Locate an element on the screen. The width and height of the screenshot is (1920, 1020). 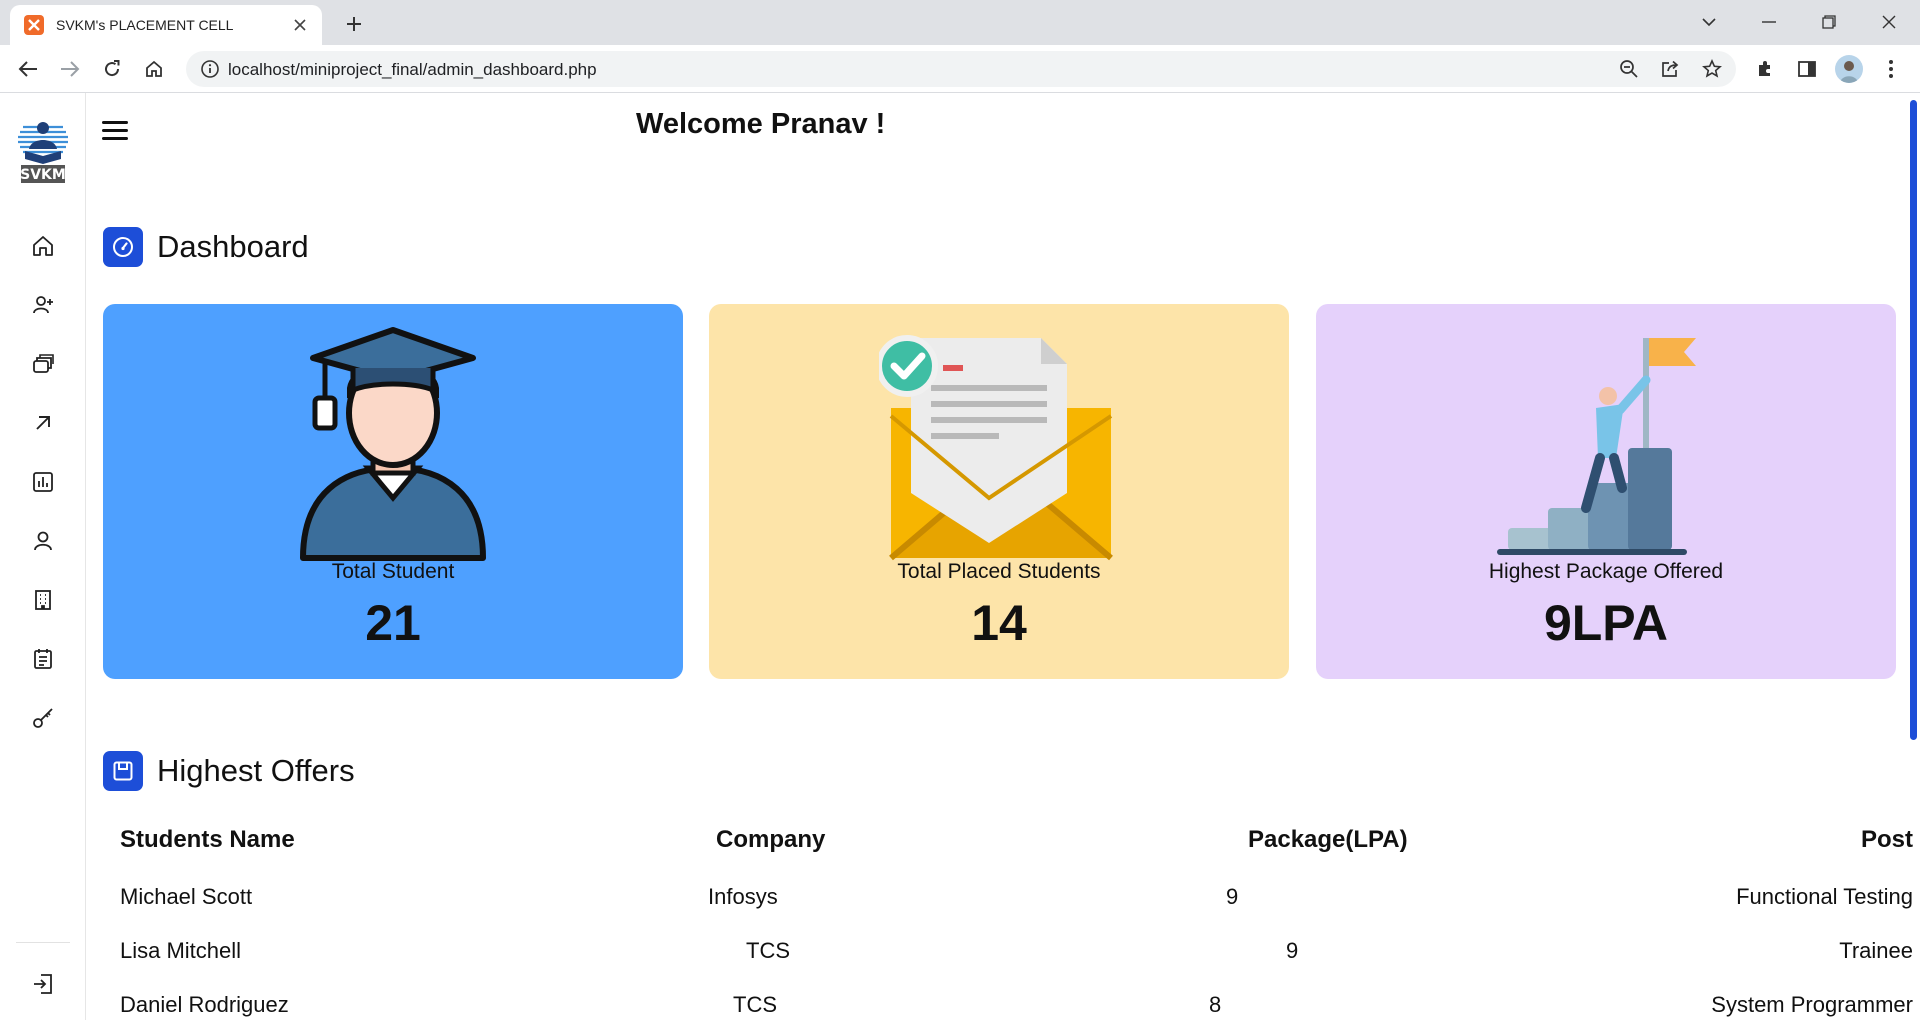
highest-offers-section-header: Highest Offers is located at coordinates (229, 771).